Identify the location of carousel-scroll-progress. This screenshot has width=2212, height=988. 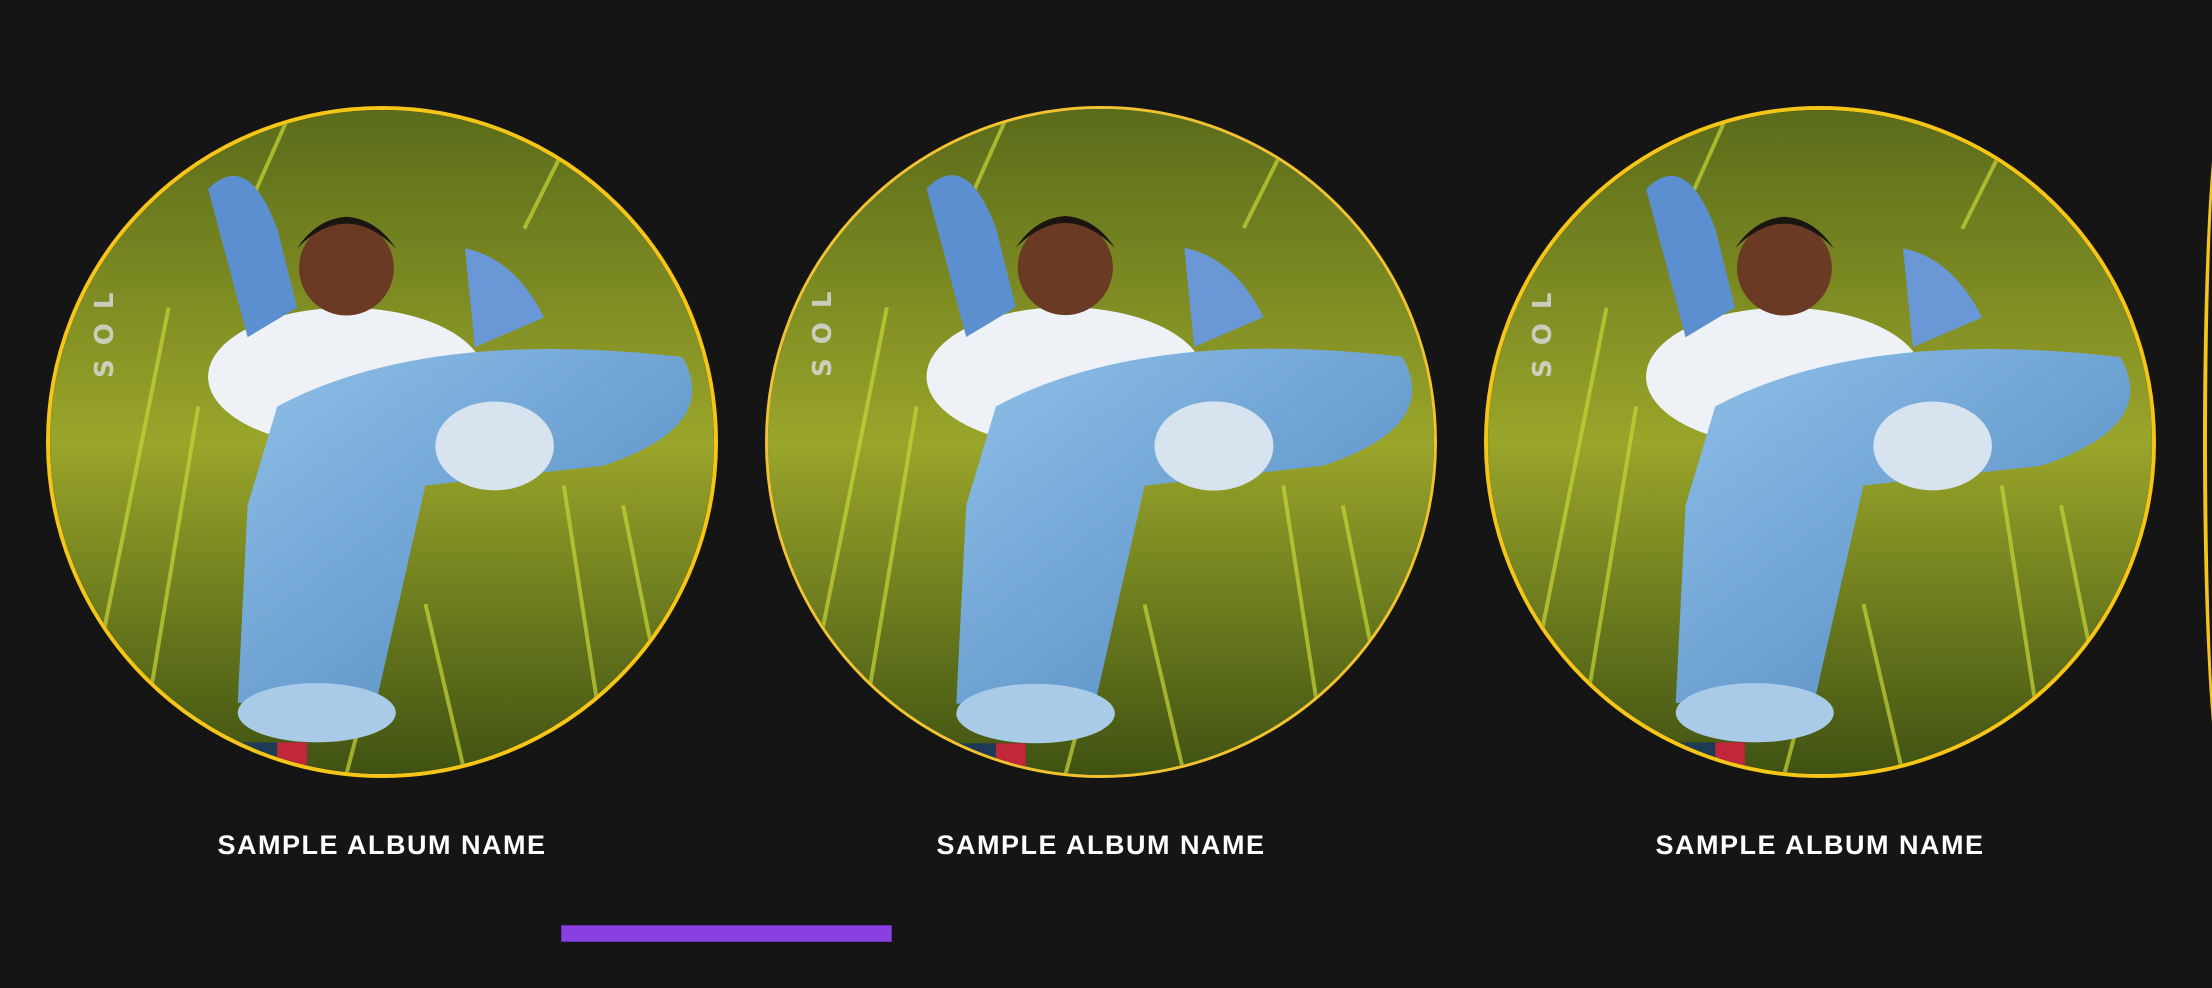
(726, 933).